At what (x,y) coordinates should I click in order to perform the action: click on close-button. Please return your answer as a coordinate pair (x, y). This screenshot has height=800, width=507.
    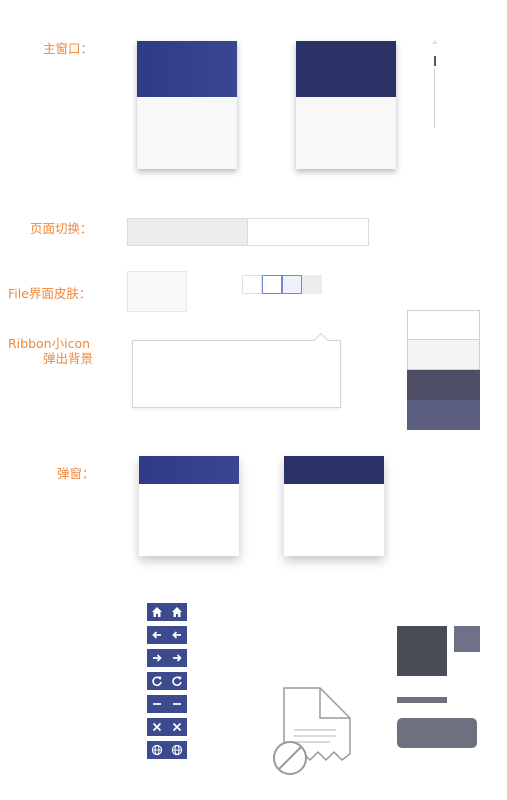
    Looking at the image, I should click on (167, 727).